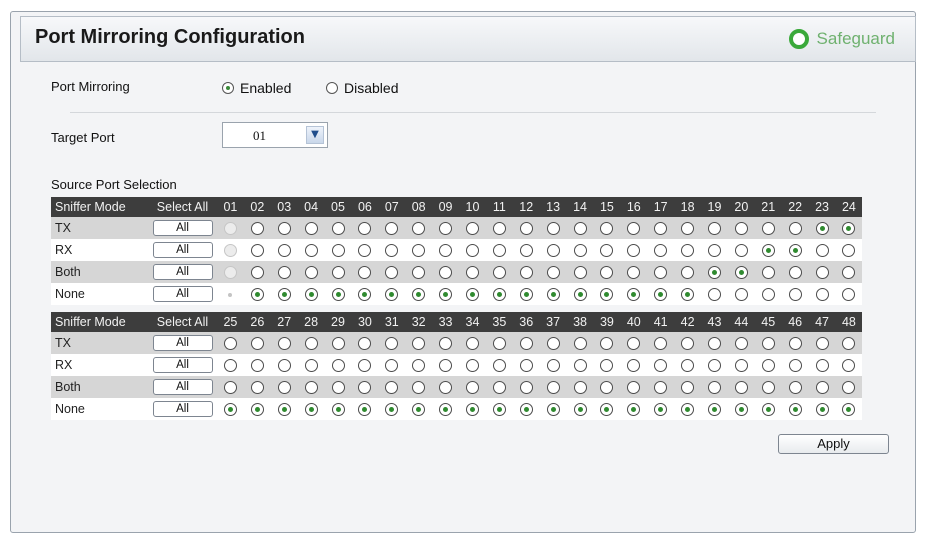 The height and width of the screenshot is (547, 930). Describe the element at coordinates (182, 343) in the screenshot. I see `select-all-tx-button: All` at that location.